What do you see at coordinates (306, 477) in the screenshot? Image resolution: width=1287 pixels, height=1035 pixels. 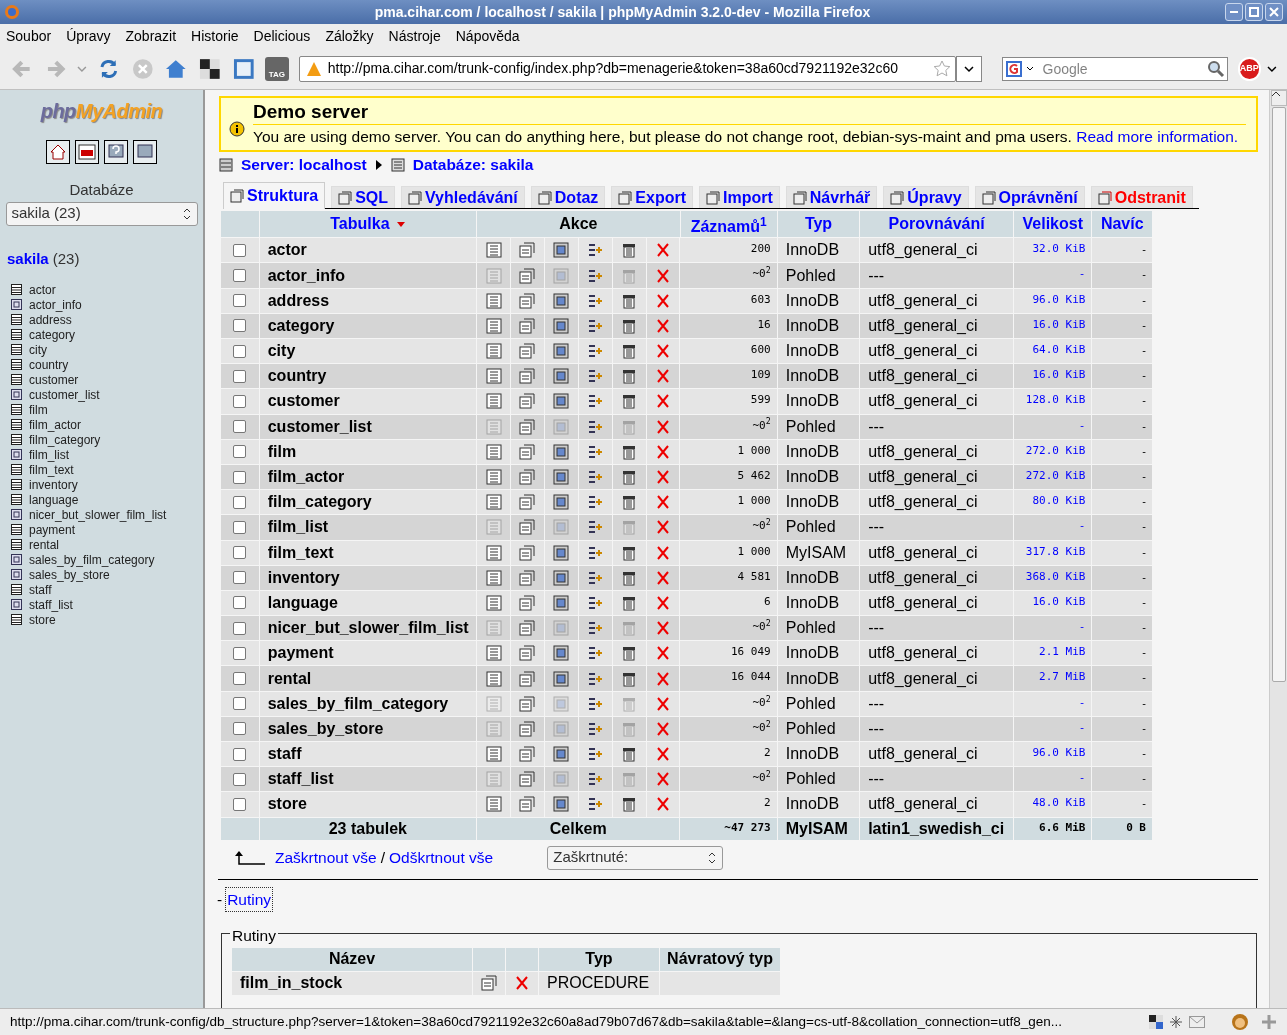 I see `table-name-link: film_actor` at bounding box center [306, 477].